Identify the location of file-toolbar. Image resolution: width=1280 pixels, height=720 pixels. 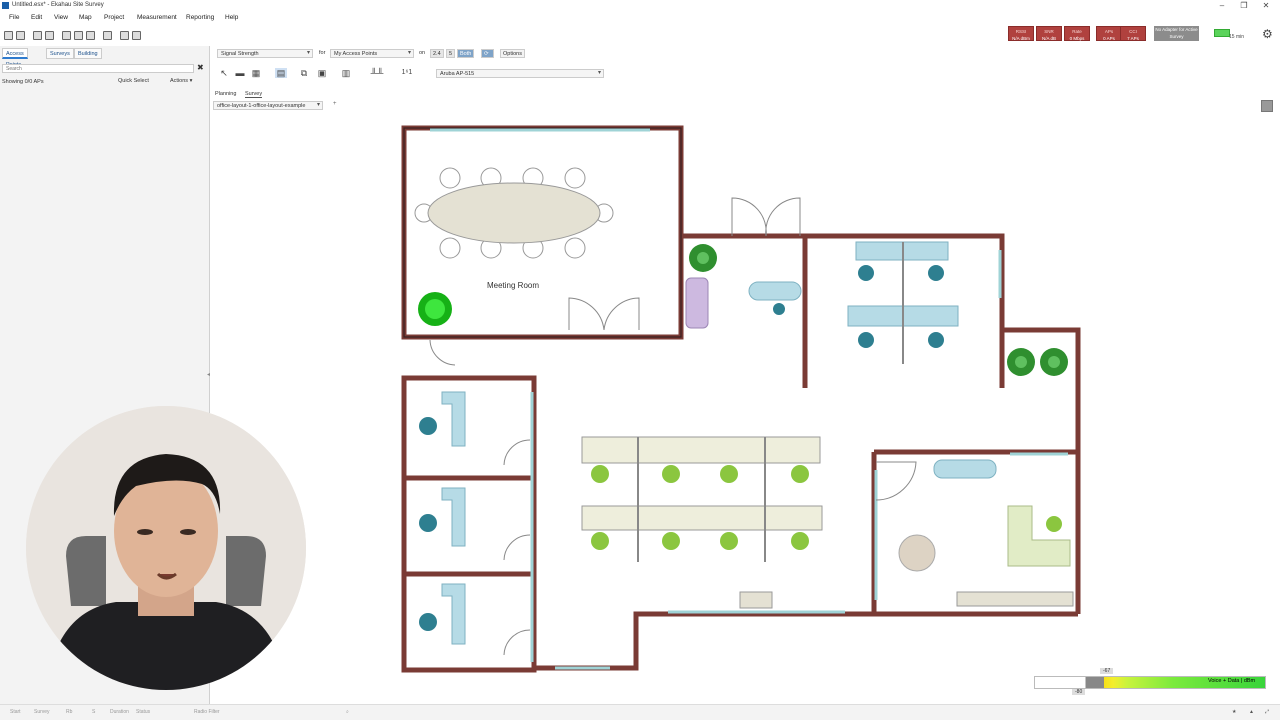
(105, 35).